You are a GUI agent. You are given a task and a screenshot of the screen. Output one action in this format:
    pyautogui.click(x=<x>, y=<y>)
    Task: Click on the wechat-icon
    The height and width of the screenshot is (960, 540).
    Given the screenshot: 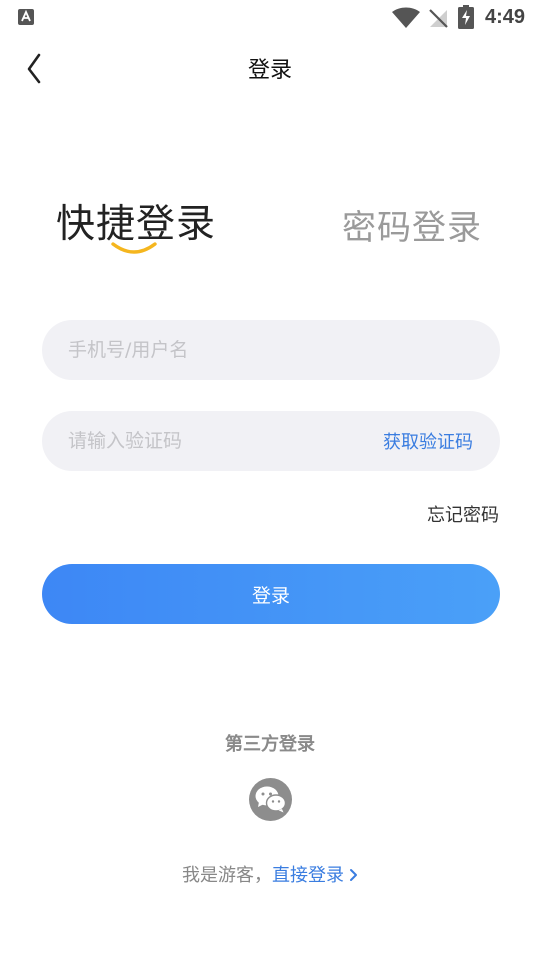 What is the action you would take?
    pyautogui.click(x=270, y=799)
    